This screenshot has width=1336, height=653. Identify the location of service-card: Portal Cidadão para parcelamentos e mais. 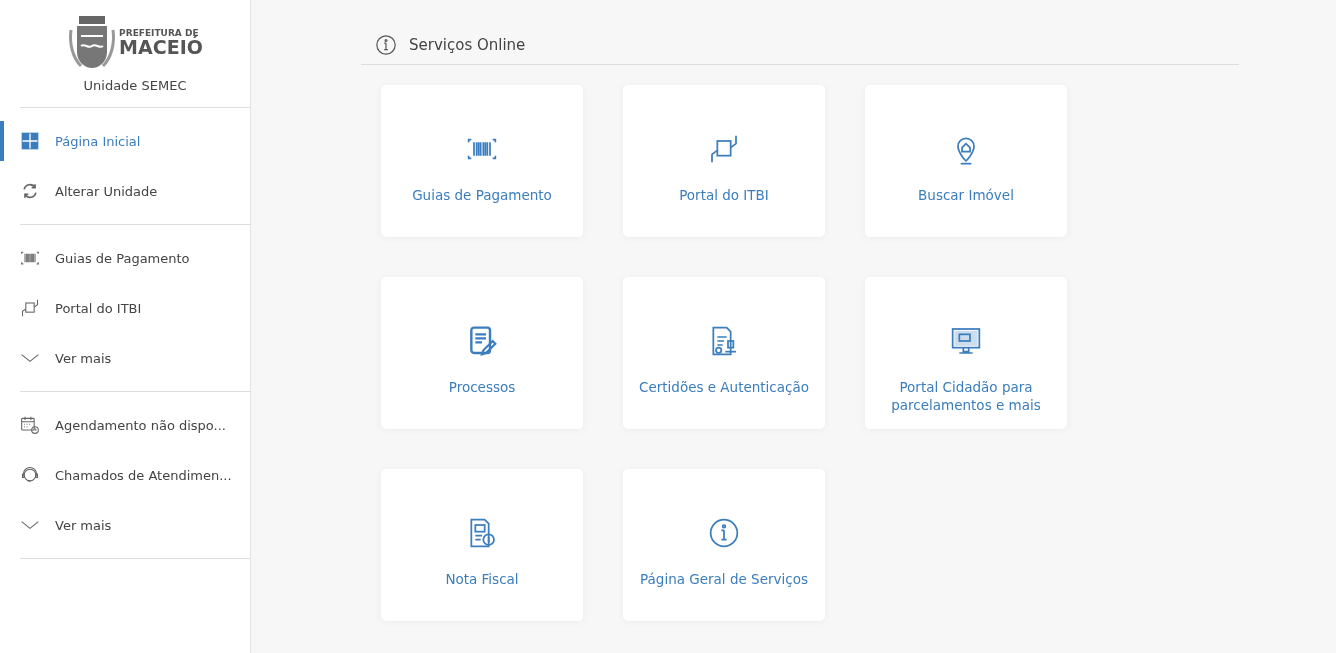
(966, 353).